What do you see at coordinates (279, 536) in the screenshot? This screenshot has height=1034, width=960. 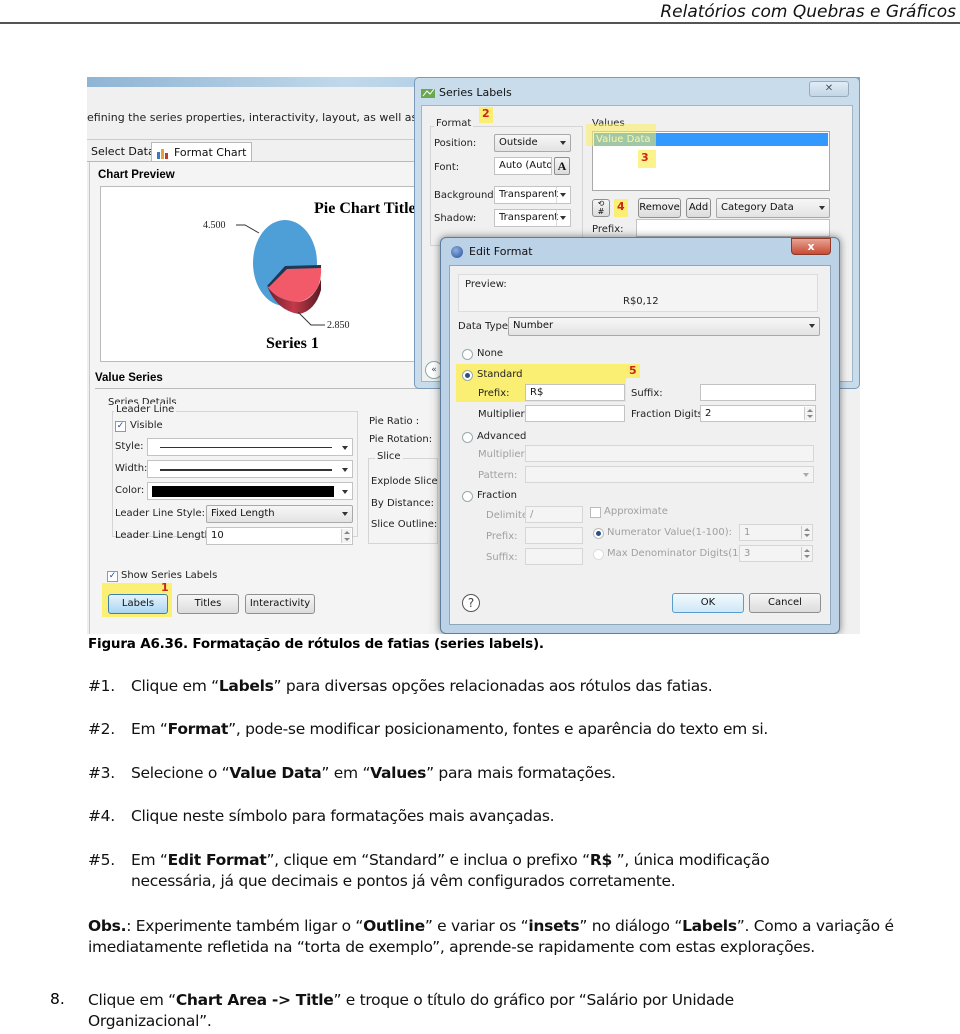 I see `leader-line-length-spinner: 10` at bounding box center [279, 536].